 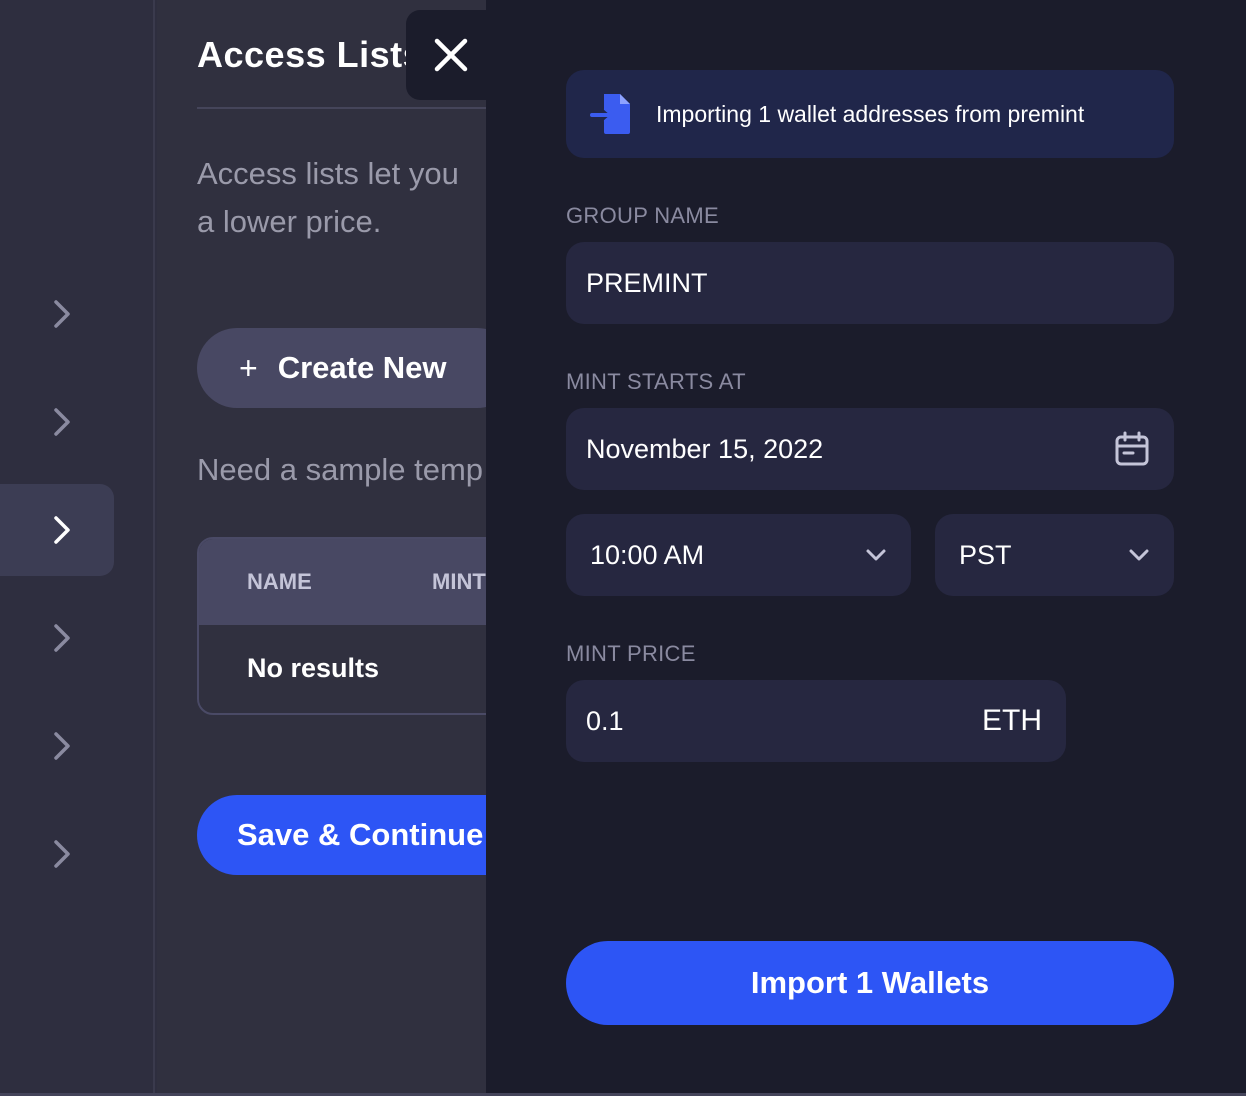 I want to click on plus-icon: +, so click(x=248, y=367).